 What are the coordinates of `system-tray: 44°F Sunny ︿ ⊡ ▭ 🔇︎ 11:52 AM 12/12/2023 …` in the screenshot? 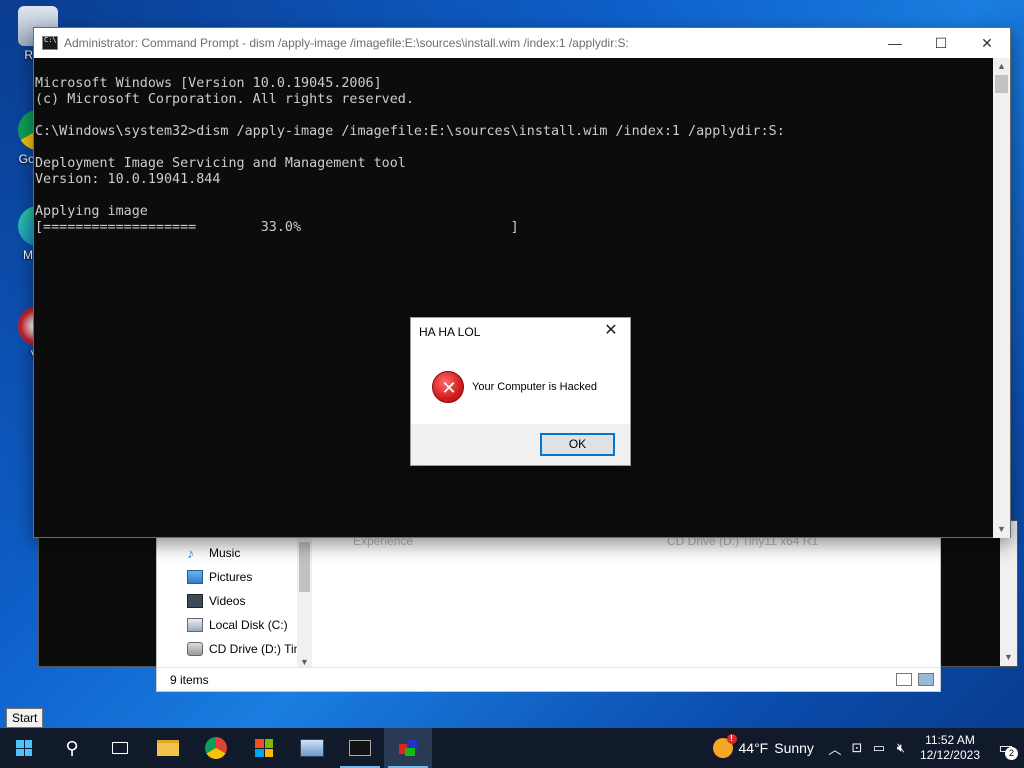 It's located at (863, 748).